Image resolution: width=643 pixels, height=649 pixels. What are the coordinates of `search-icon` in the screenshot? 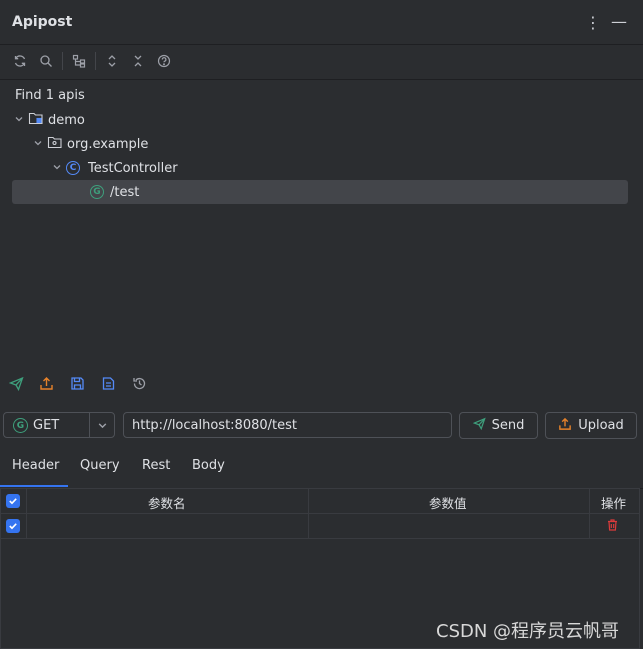 It's located at (46, 61).